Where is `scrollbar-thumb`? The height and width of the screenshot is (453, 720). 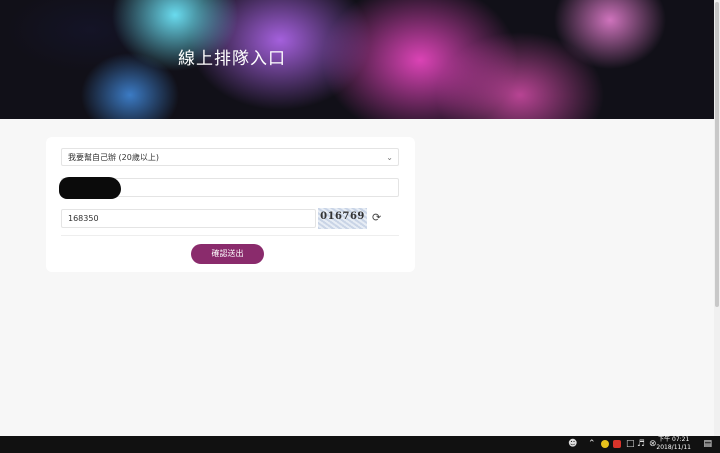
scrollbar-thumb is located at coordinates (717, 154).